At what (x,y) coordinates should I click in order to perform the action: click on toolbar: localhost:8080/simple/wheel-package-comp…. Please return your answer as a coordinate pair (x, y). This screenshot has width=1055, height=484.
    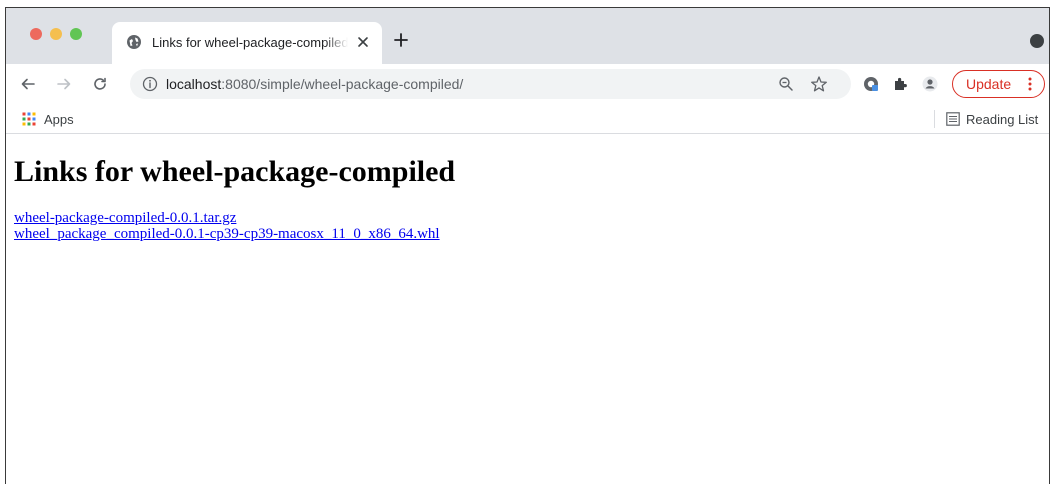
    Looking at the image, I should click on (527, 84).